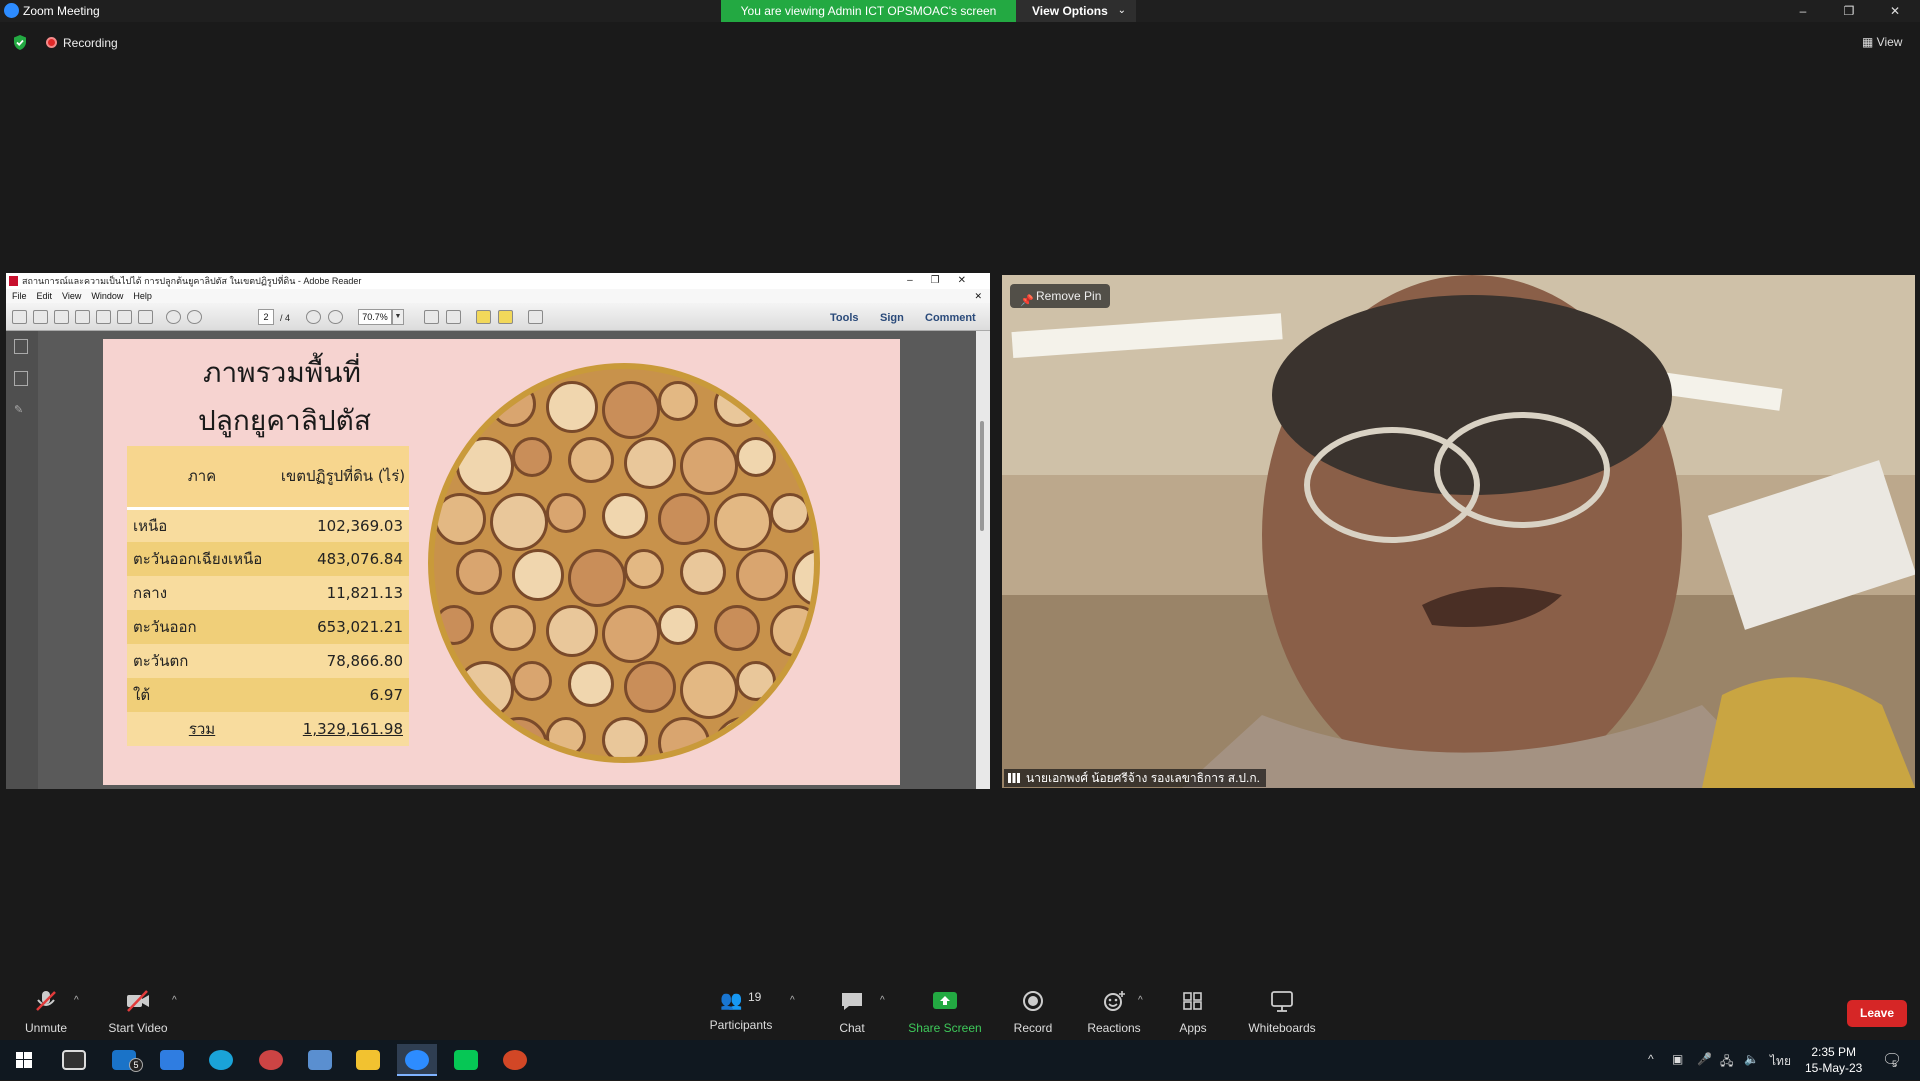 Image resolution: width=1920 pixels, height=1081 pixels. I want to click on mail-icon: 5, so click(124, 1060).